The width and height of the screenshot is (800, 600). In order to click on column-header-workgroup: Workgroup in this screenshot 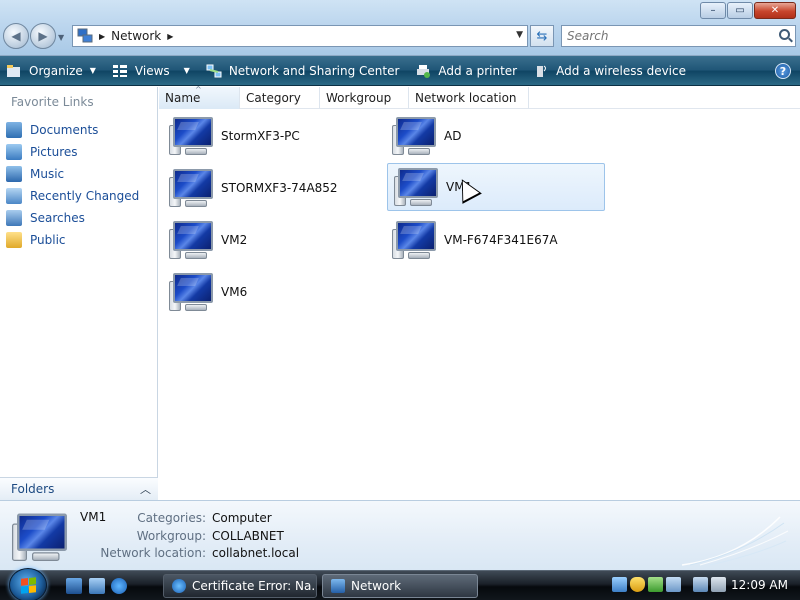, I will do `click(364, 98)`.